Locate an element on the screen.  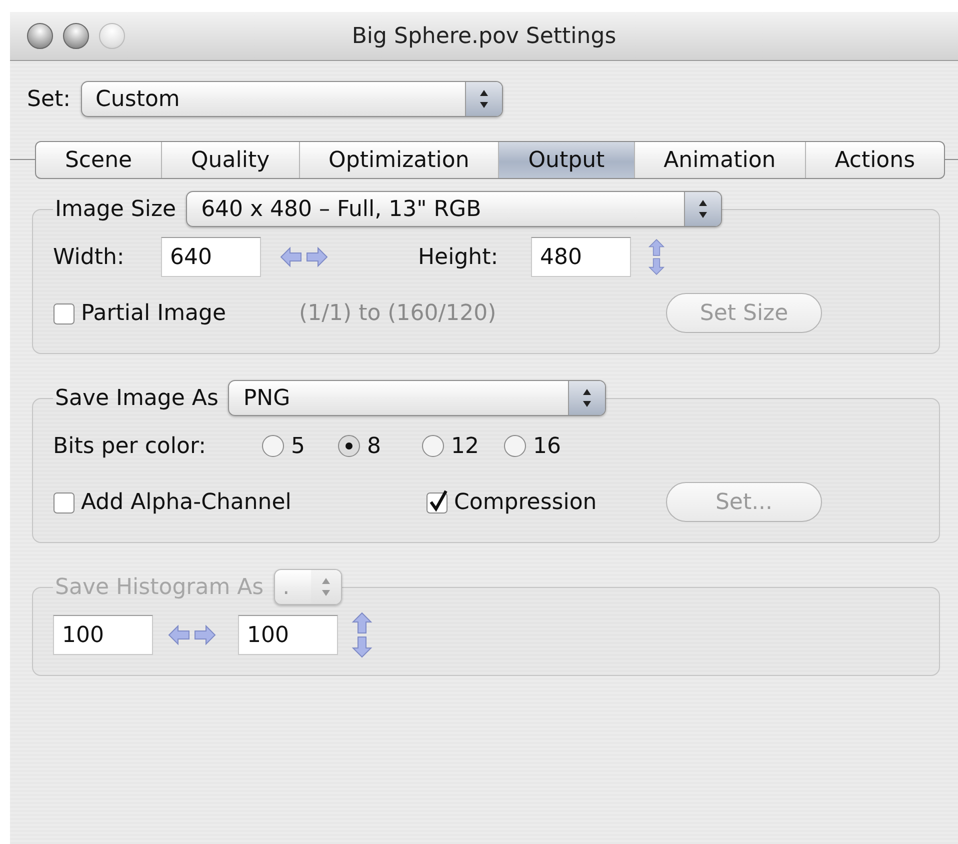
field-label: Height: is located at coordinates (459, 257).